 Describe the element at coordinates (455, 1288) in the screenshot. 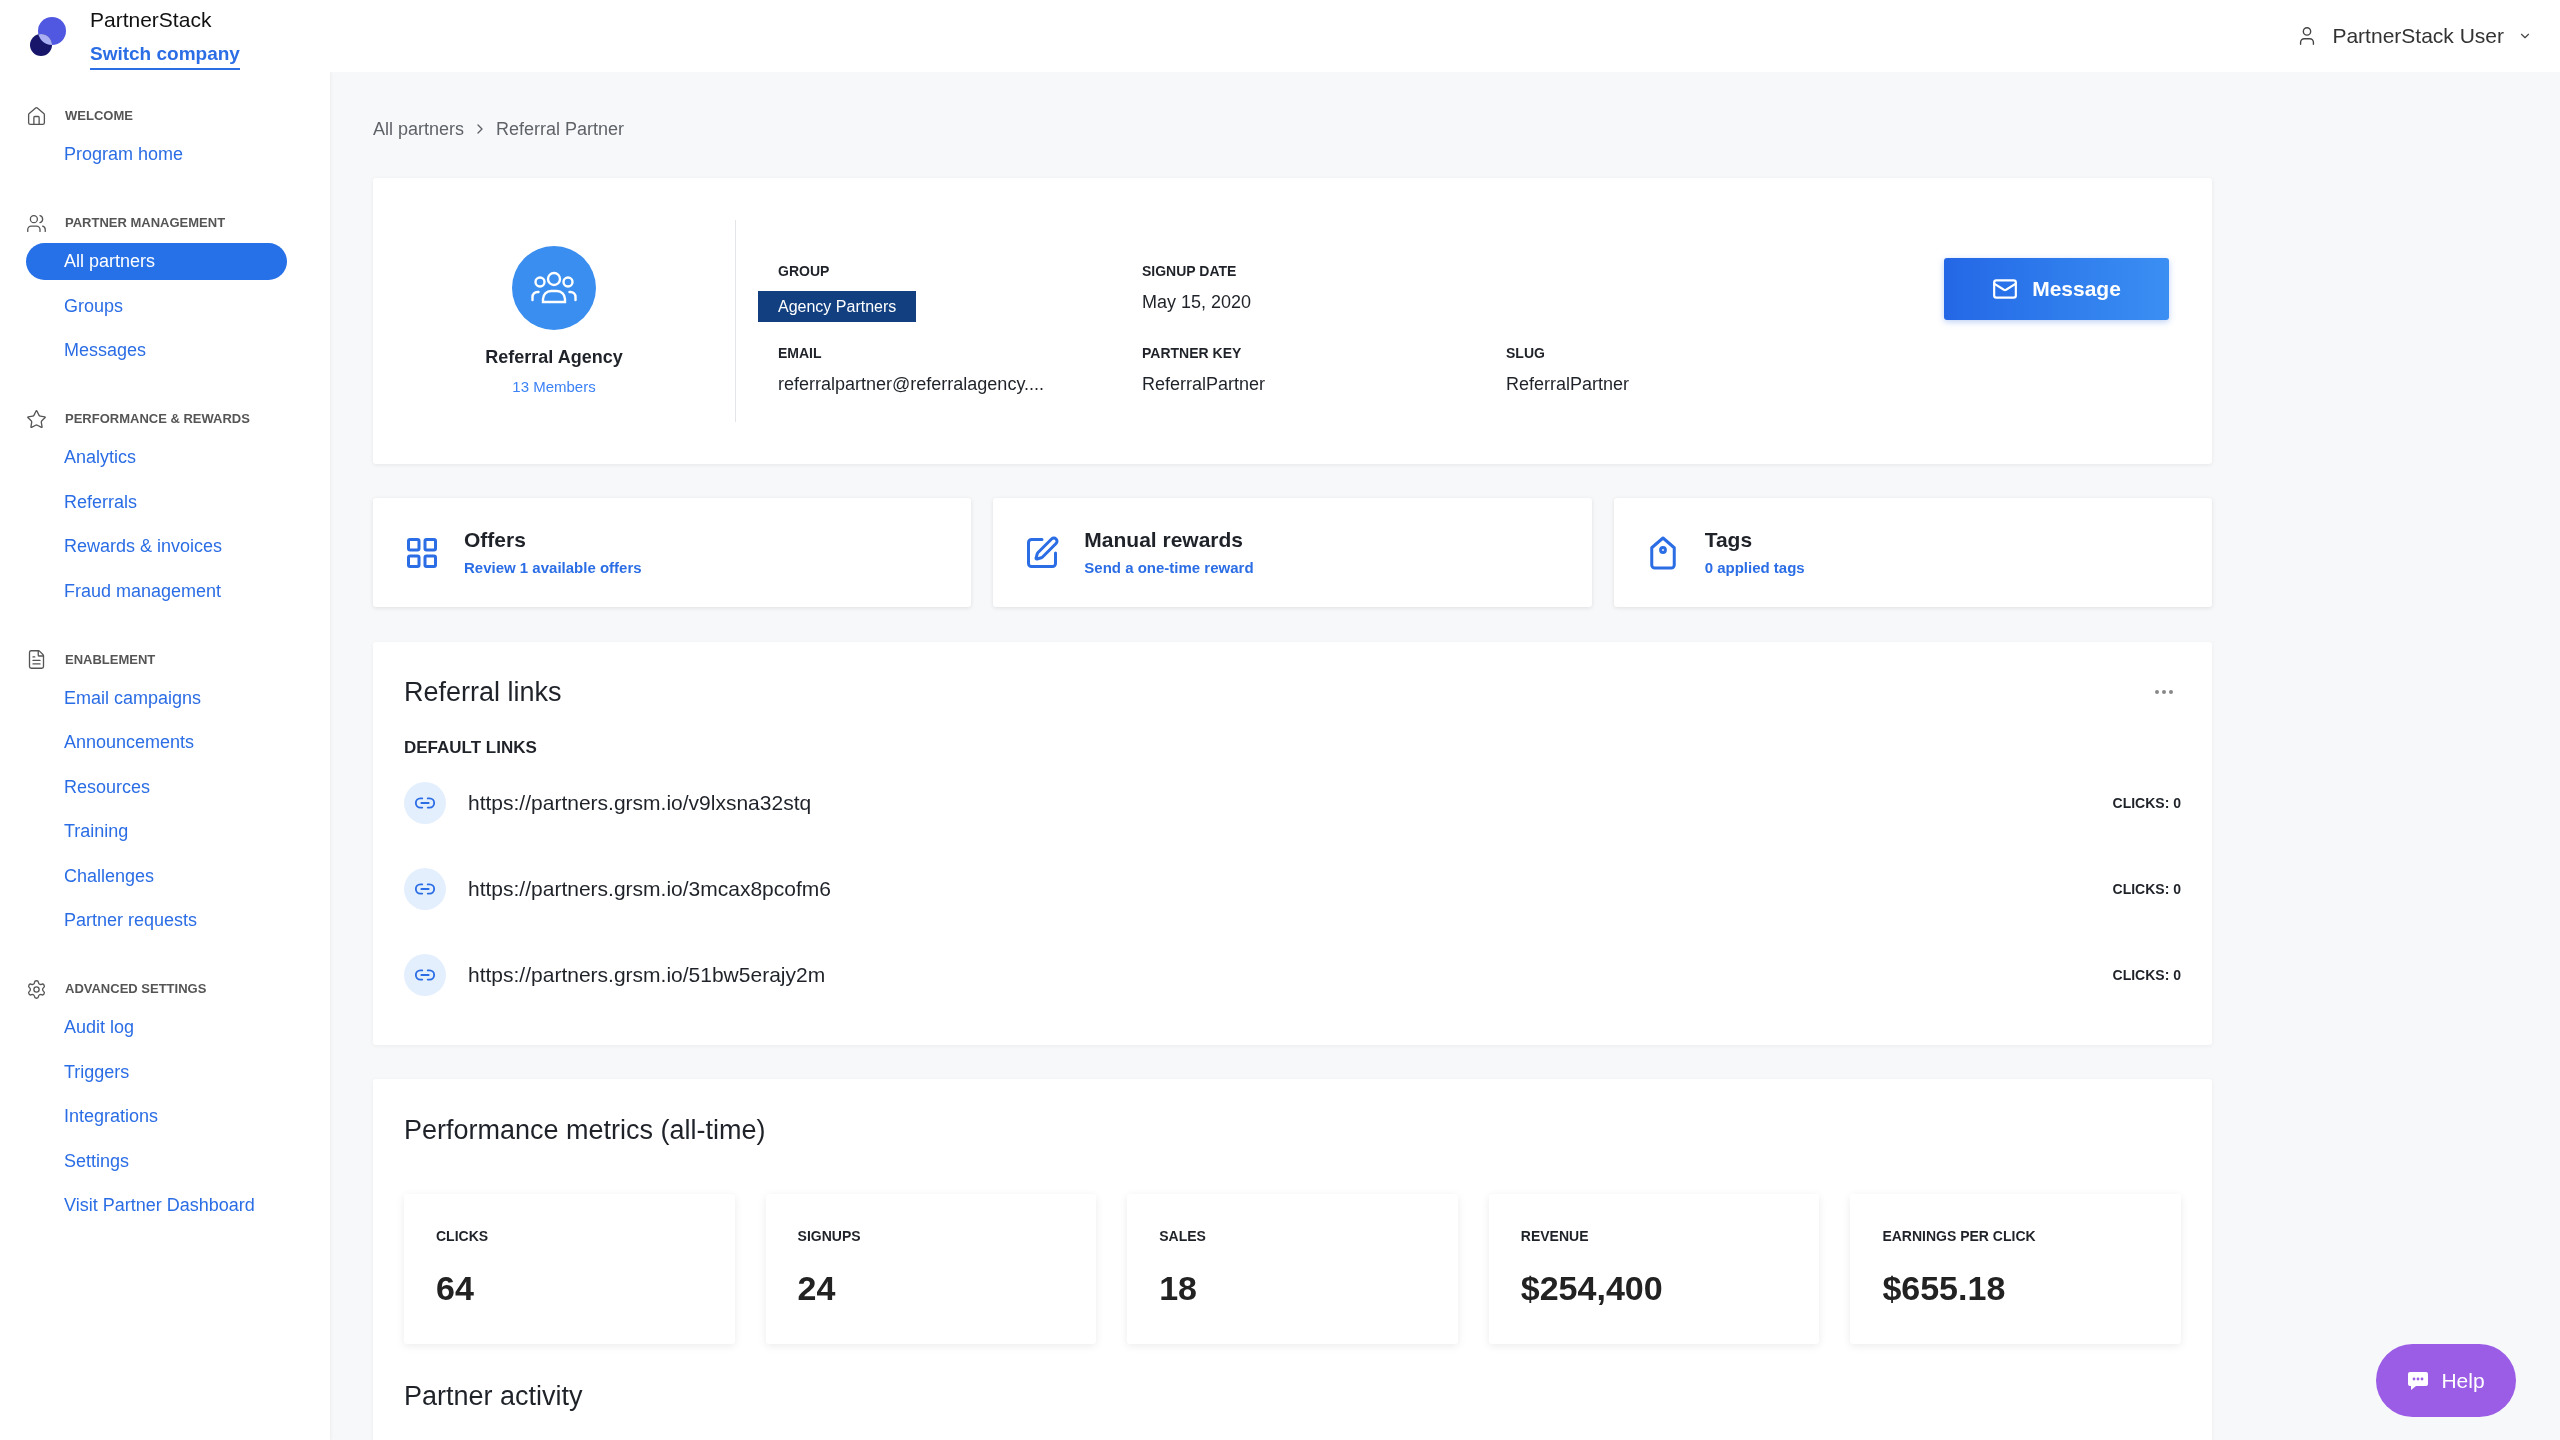

I see `metric-value: 64` at that location.